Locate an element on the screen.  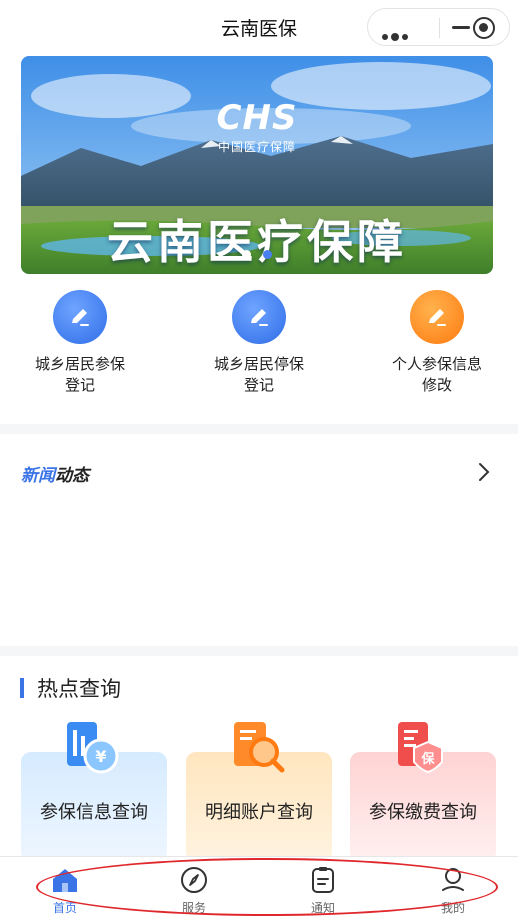
tab-home: 首页 is located at coordinates (65, 890).